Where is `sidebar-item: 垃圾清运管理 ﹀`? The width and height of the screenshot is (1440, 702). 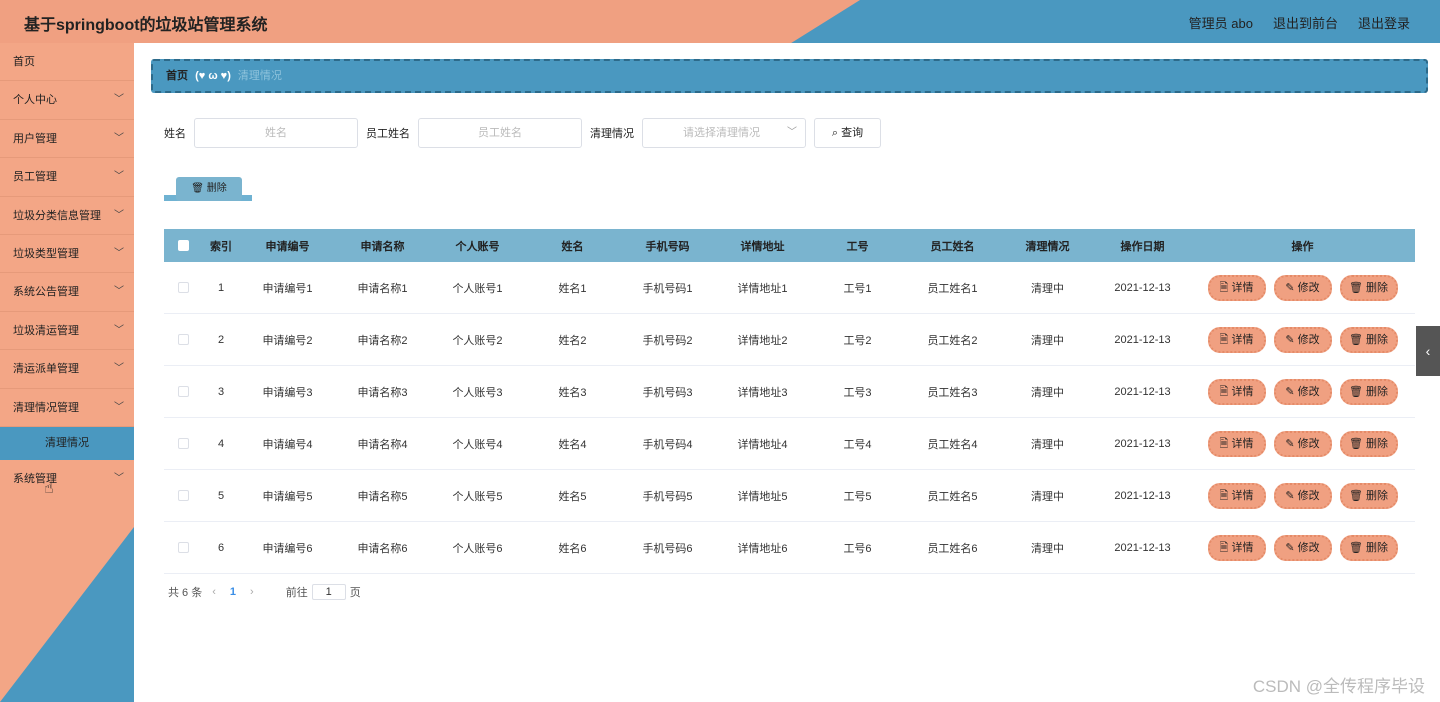 sidebar-item: 垃圾清运管理 ﹀ is located at coordinates (67, 331).